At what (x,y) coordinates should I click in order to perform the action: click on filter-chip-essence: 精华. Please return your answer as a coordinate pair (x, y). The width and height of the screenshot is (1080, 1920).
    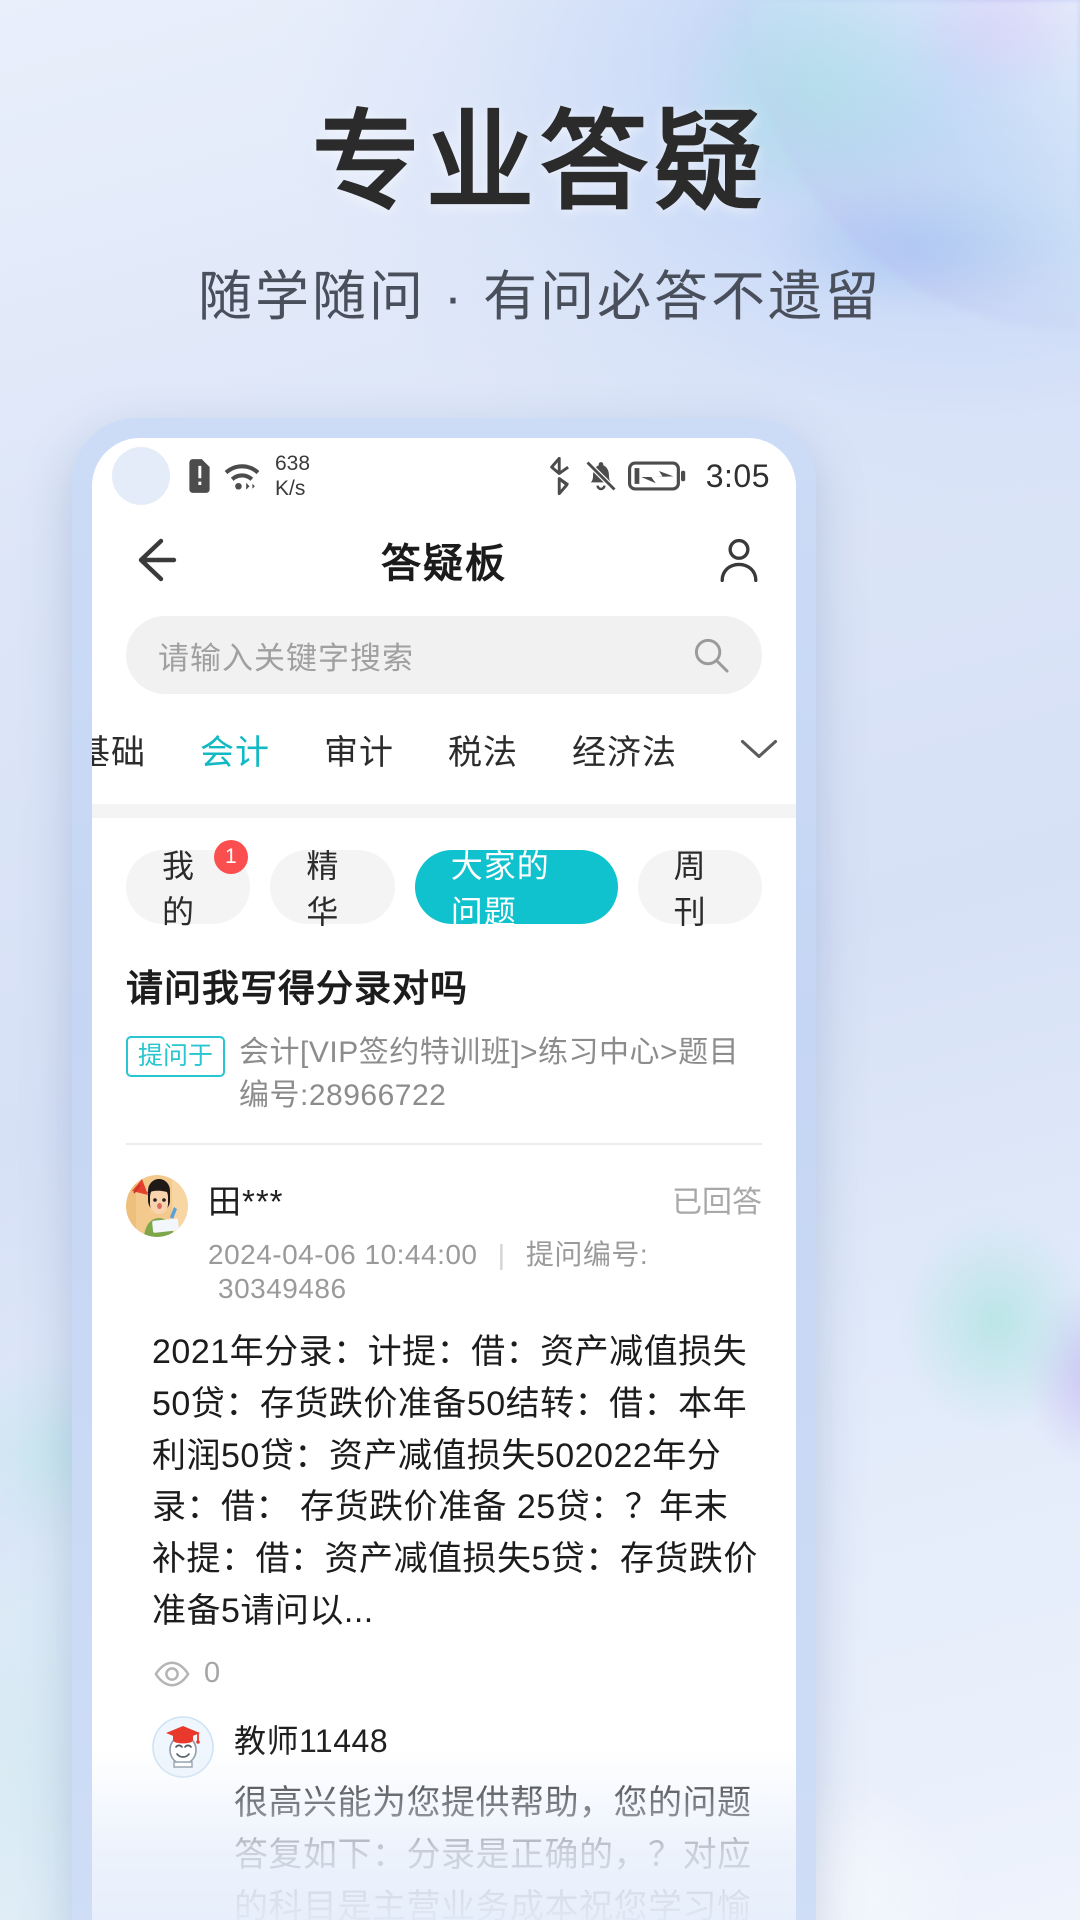
    Looking at the image, I should click on (332, 889).